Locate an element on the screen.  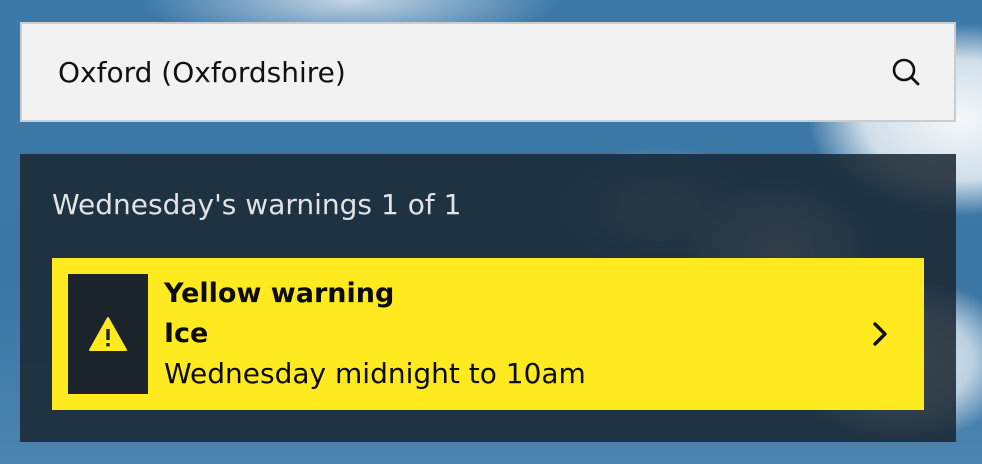
location-search-input is located at coordinates (473, 72).